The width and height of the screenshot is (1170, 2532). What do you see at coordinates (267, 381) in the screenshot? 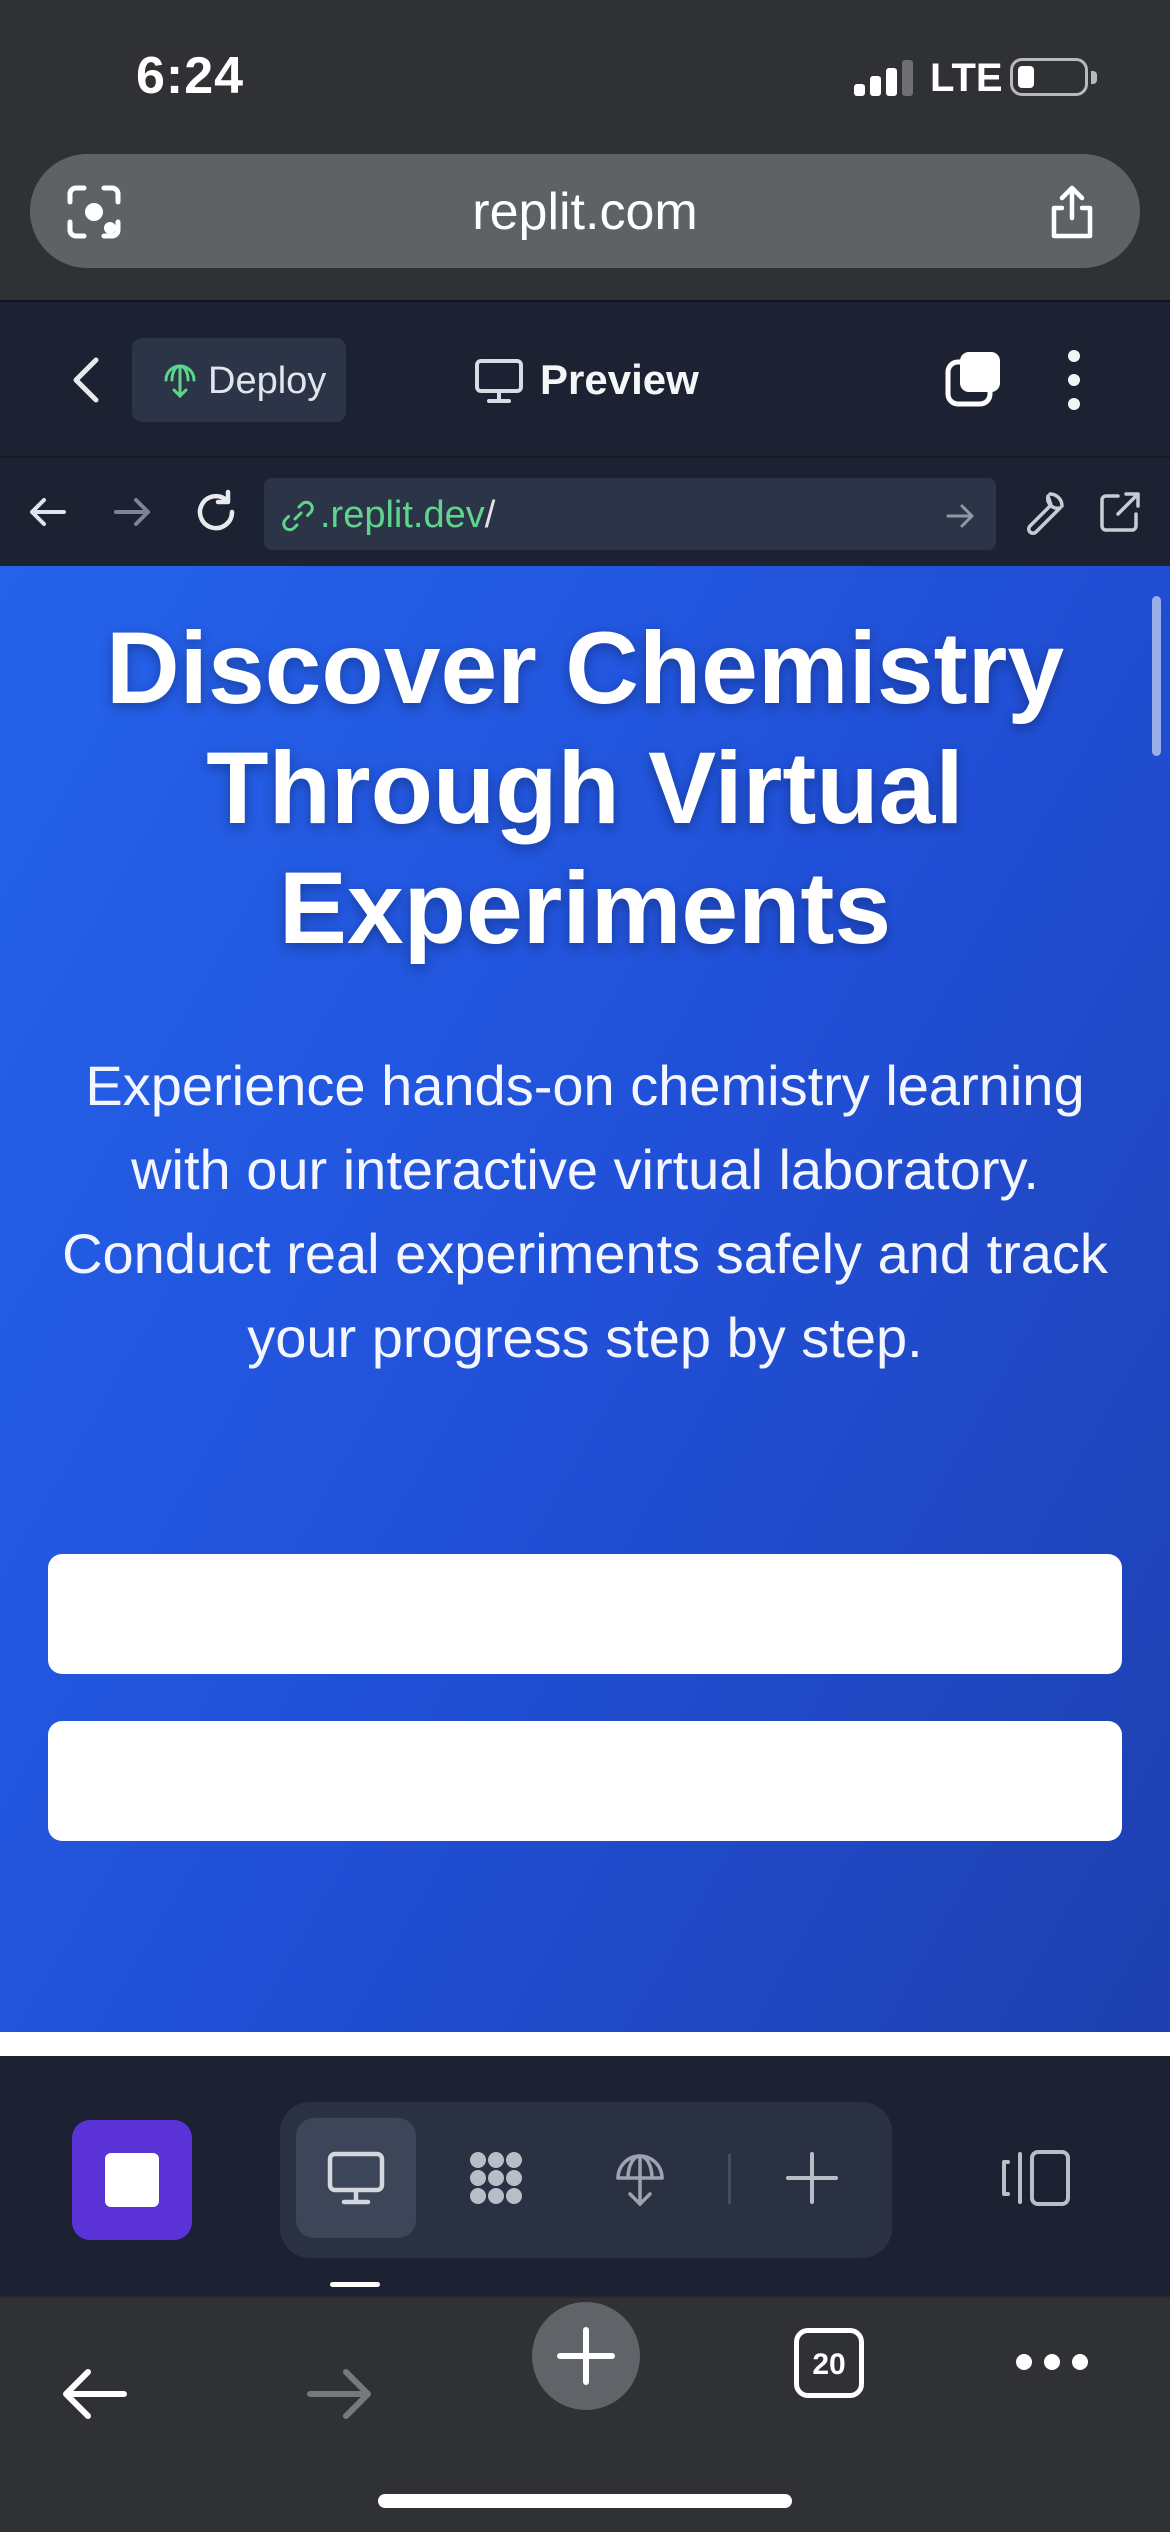
I see `deploy-label: Deploy` at bounding box center [267, 381].